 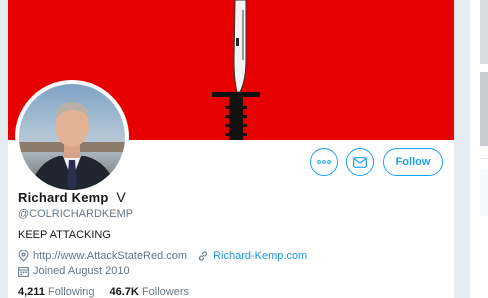 What do you see at coordinates (23, 256) in the screenshot?
I see `location-pin-icon` at bounding box center [23, 256].